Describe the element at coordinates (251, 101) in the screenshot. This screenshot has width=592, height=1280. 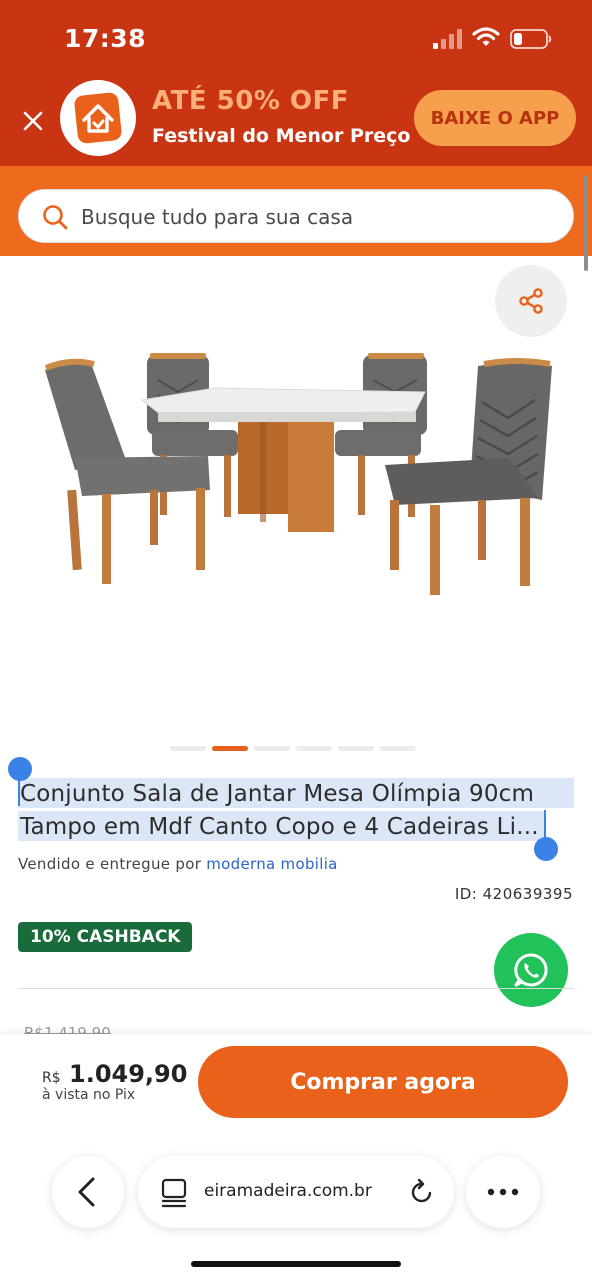
I see `promo-title: ATÉ 50% OFF` at that location.